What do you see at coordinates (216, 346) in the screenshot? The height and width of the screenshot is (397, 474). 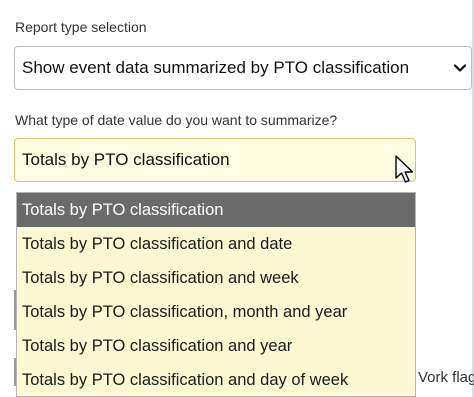 I see `dropdown-option: Totals by PTO classification and year` at bounding box center [216, 346].